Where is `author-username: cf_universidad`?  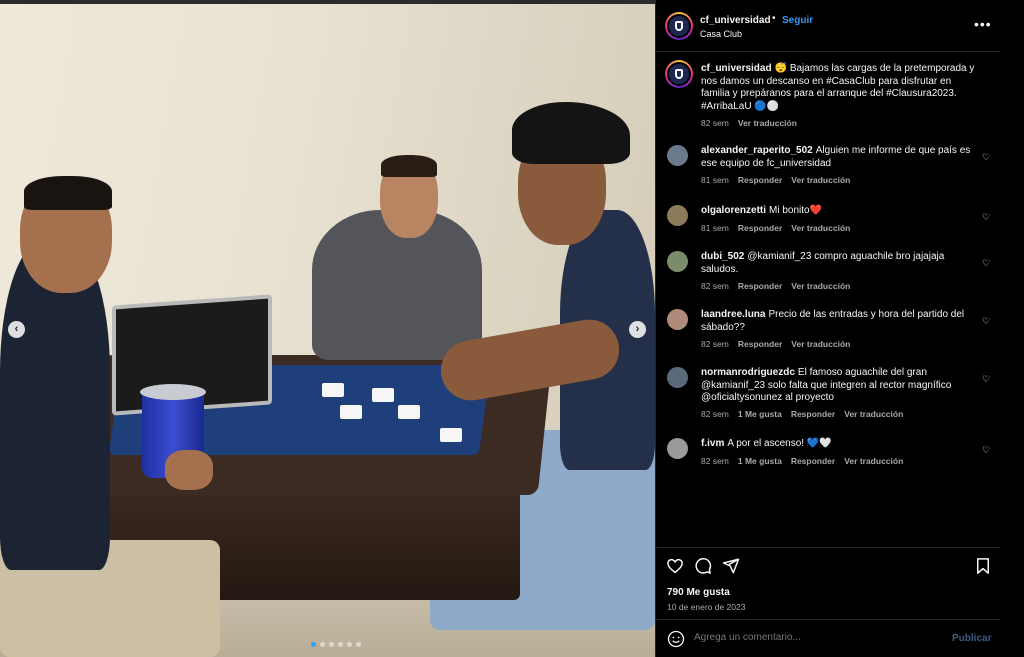
author-username: cf_universidad is located at coordinates (735, 20).